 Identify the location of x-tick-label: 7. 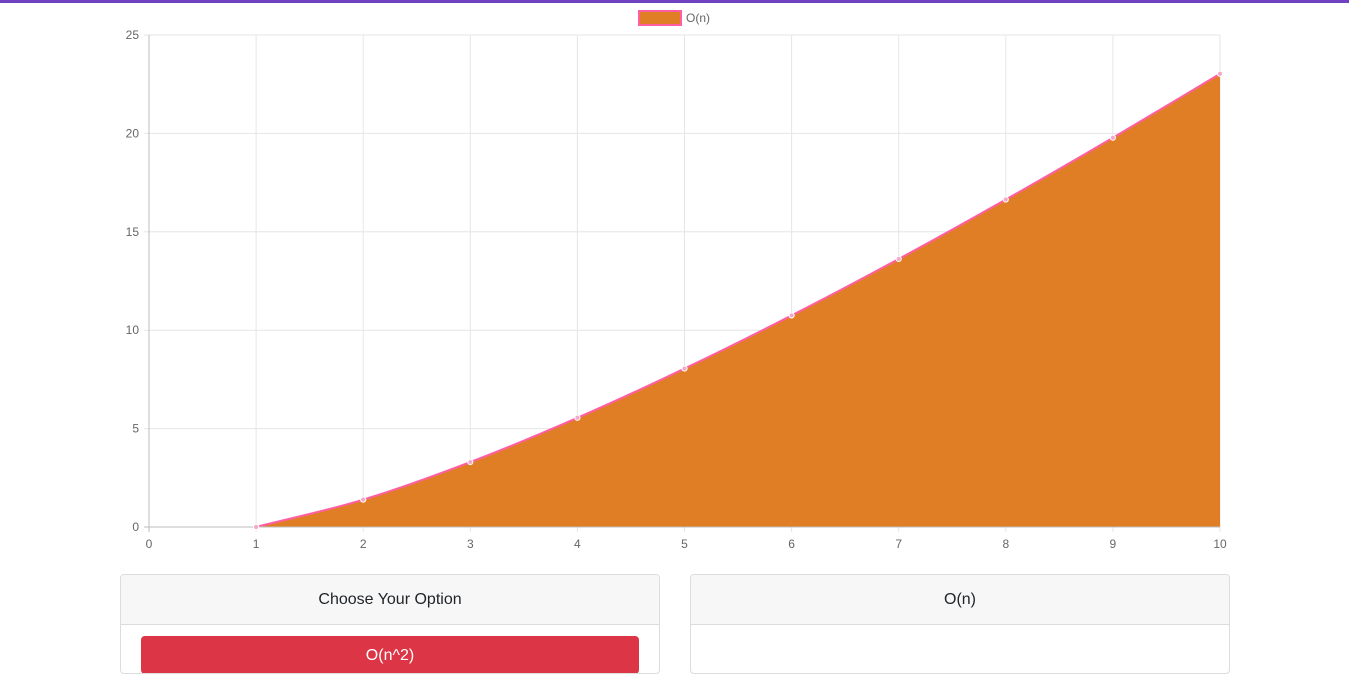
(898, 544).